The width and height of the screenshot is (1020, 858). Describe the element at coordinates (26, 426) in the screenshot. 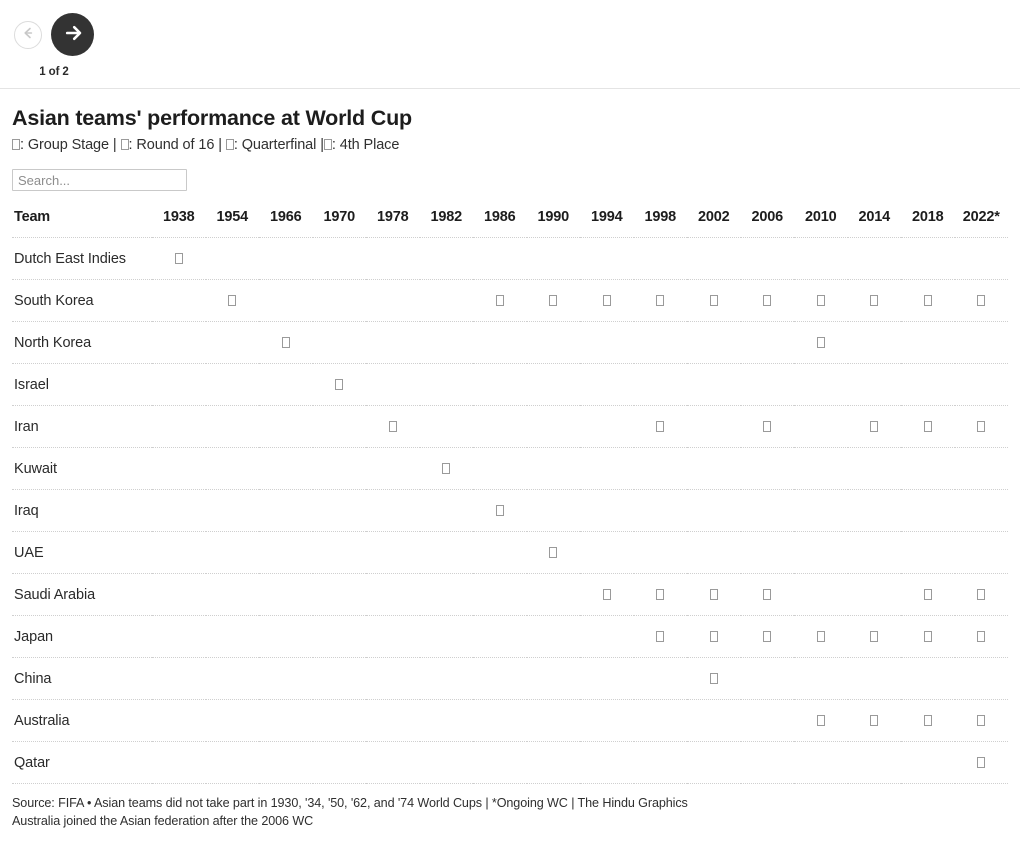

I see `team-name-cell: Iran` at that location.